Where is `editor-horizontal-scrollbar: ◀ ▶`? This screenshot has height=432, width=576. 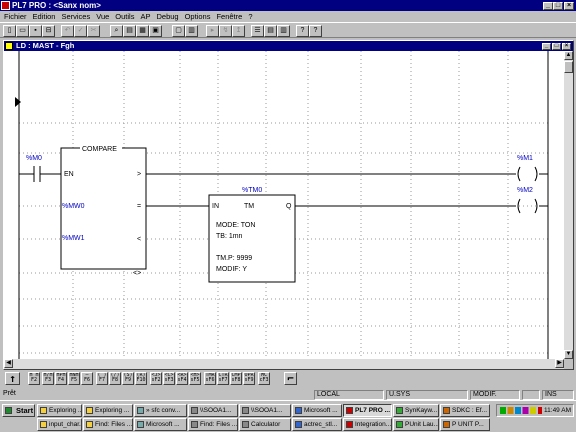
editor-horizontal-scrollbar: ◀ ▶ is located at coordinates (284, 364).